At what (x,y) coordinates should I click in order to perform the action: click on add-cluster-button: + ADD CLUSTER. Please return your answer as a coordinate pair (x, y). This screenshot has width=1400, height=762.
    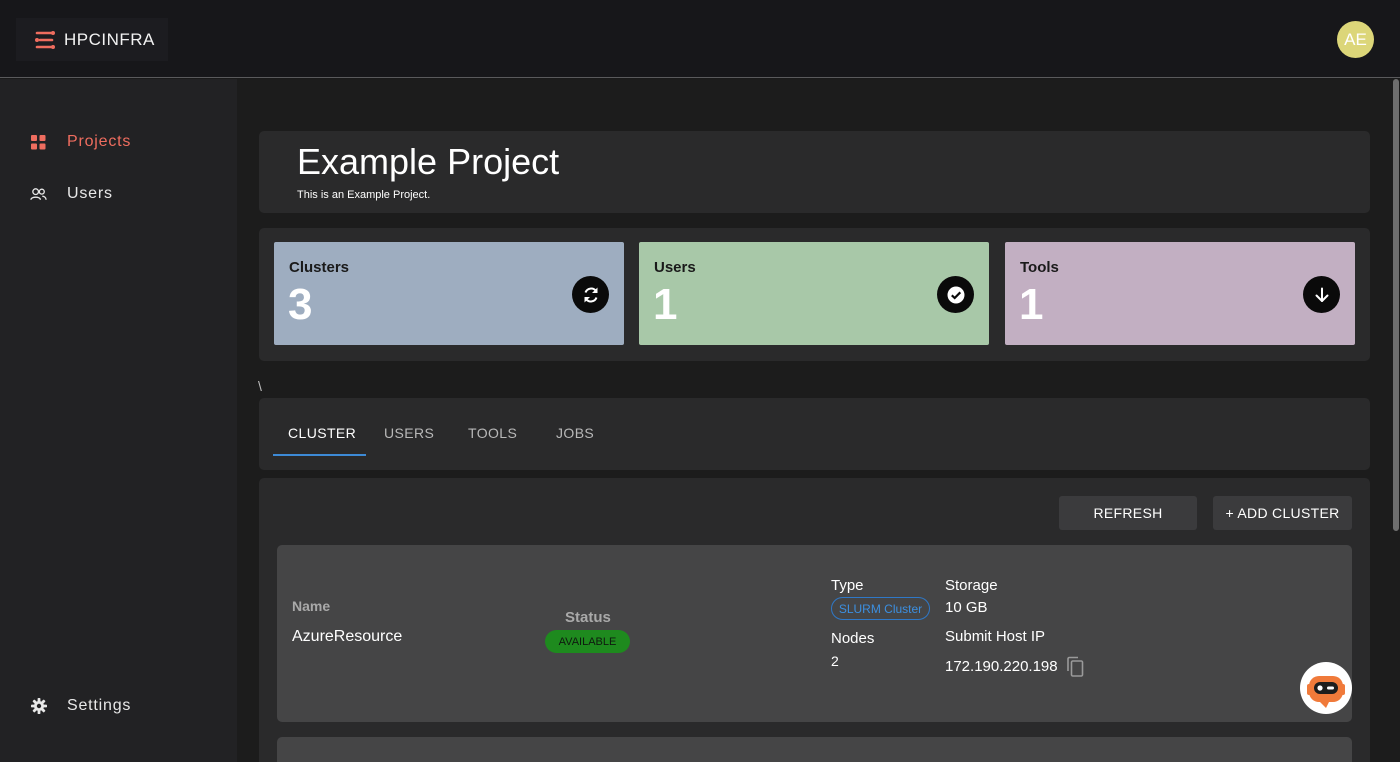
    Looking at the image, I should click on (1282, 513).